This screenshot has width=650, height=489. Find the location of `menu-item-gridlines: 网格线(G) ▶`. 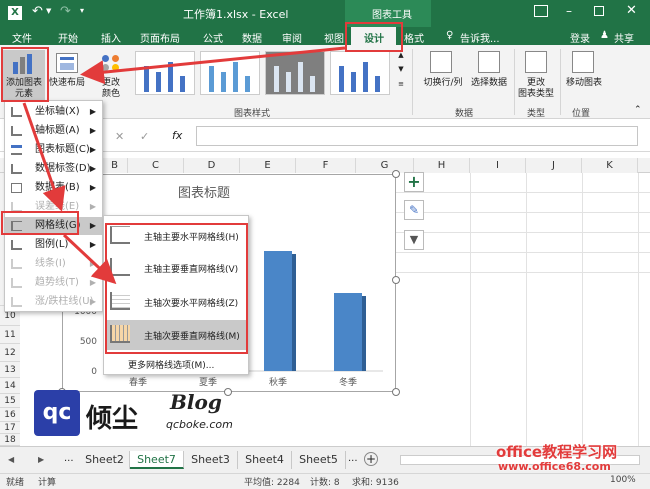

menu-item-gridlines: 网格线(G) ▶ is located at coordinates (53, 226).